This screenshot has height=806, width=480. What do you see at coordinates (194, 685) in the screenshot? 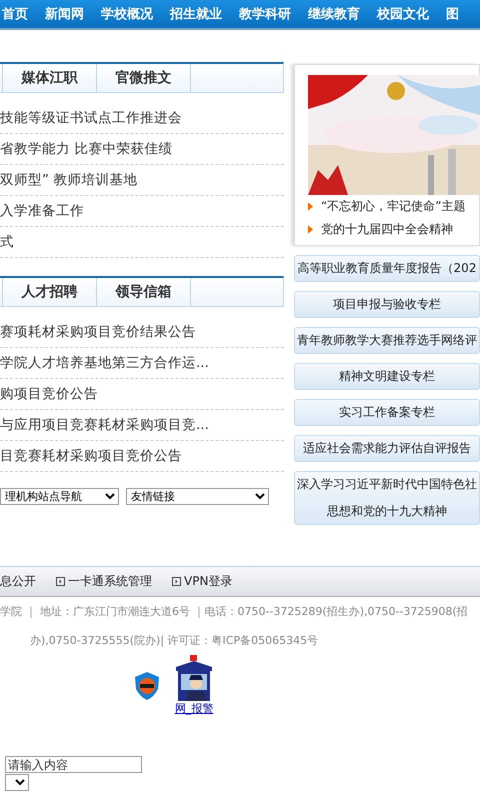
I see `report-link: 网_报警` at bounding box center [194, 685].